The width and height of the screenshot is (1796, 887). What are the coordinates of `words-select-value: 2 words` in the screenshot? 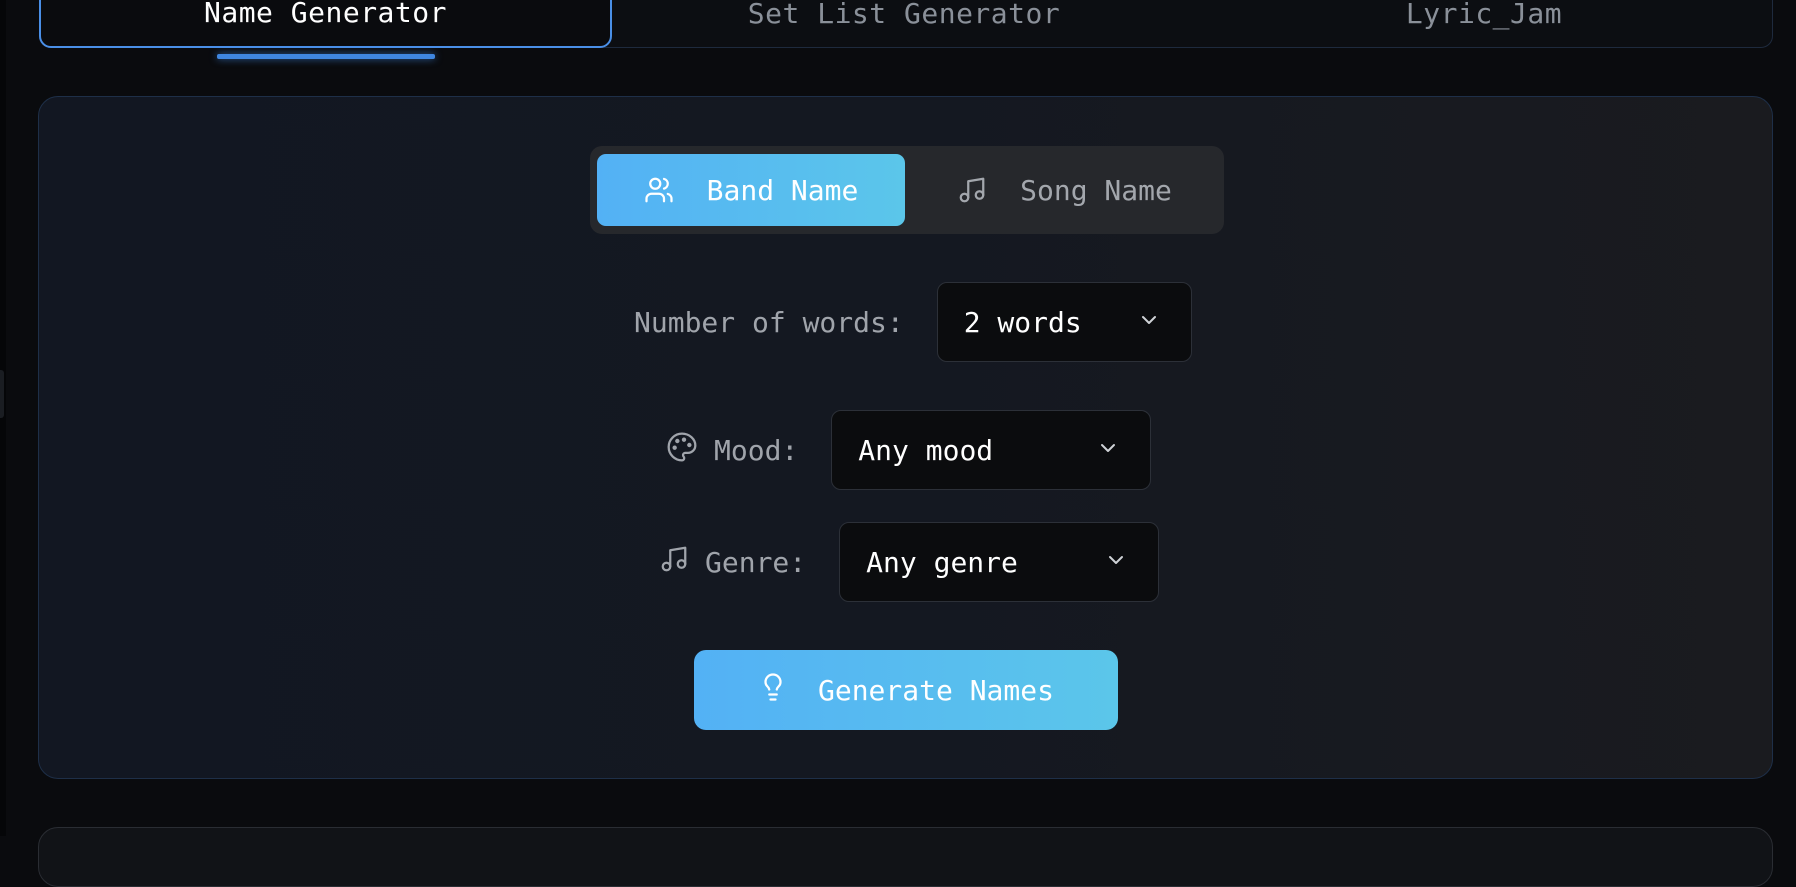 It's located at (1022, 322).